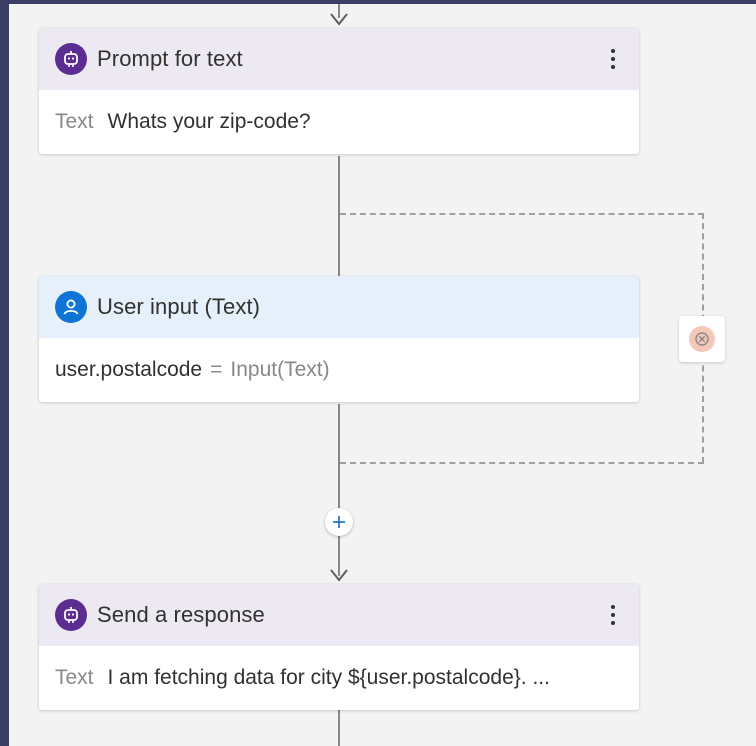 This screenshot has height=746, width=756. Describe the element at coordinates (522, 214) in the screenshot. I see `branch-dashed-top` at that location.